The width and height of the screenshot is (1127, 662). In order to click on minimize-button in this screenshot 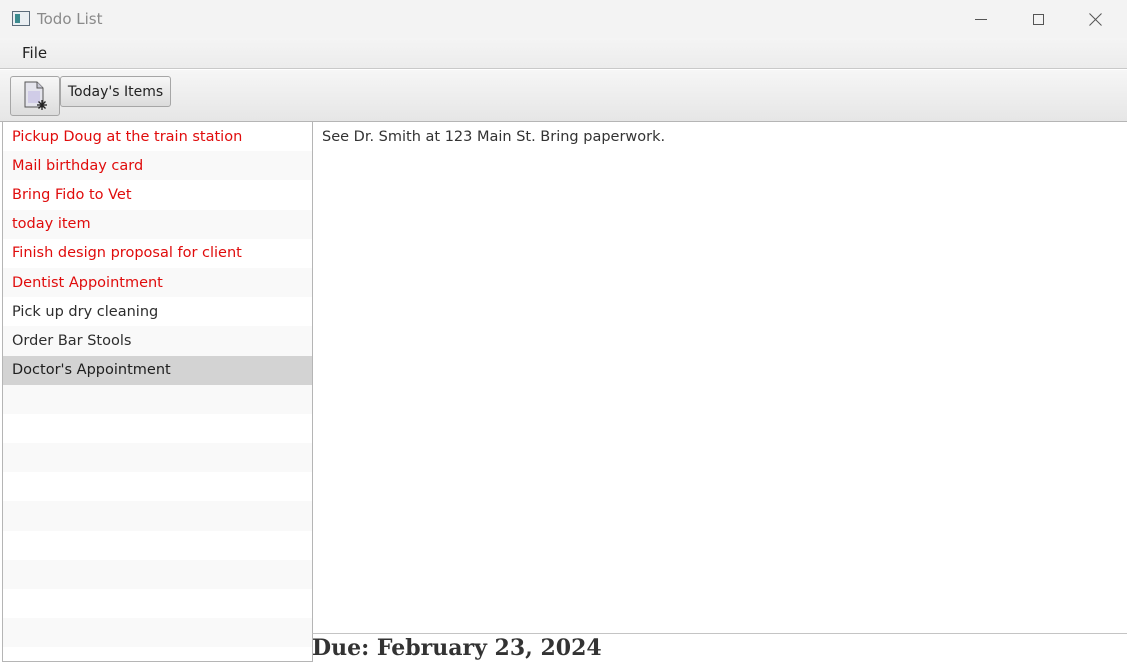, I will do `click(981, 19)`.